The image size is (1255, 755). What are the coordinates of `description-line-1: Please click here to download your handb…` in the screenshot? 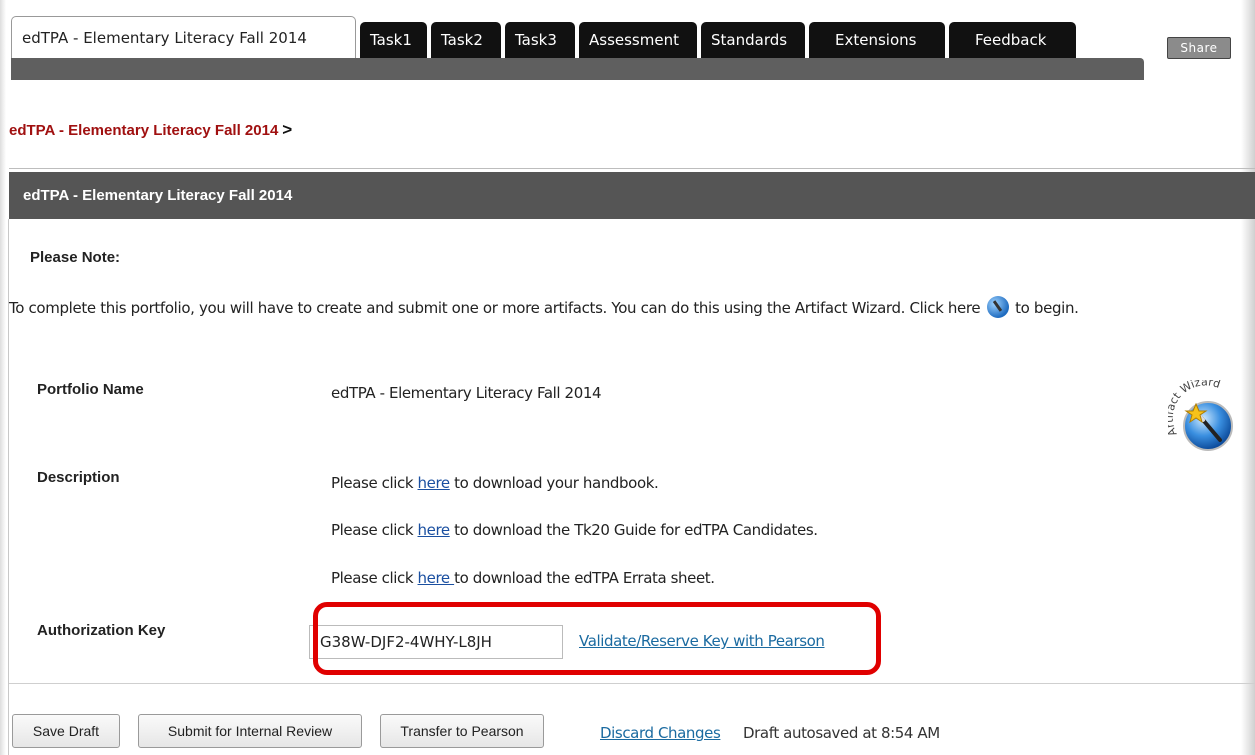 It's located at (495, 483).